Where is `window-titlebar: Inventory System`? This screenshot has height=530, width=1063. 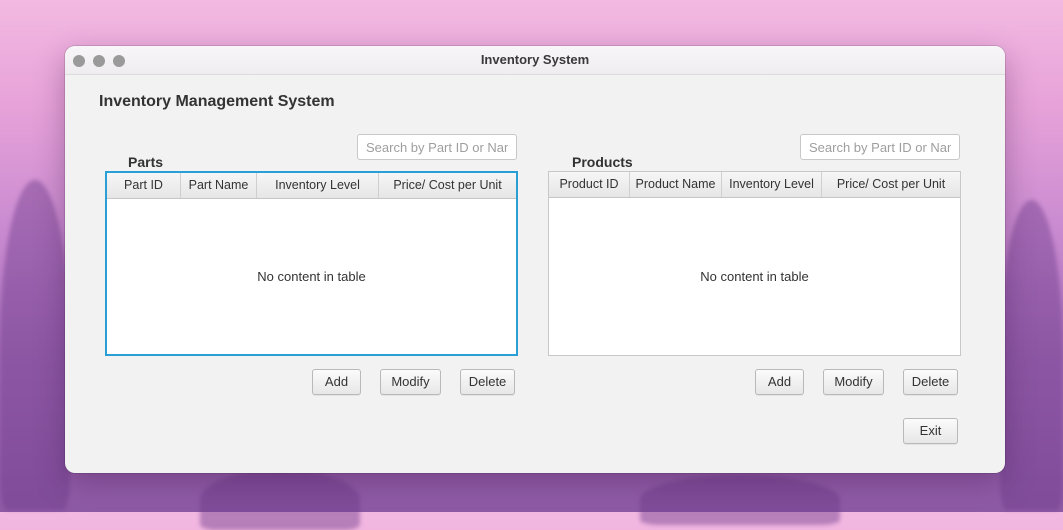 window-titlebar: Inventory System is located at coordinates (535, 60).